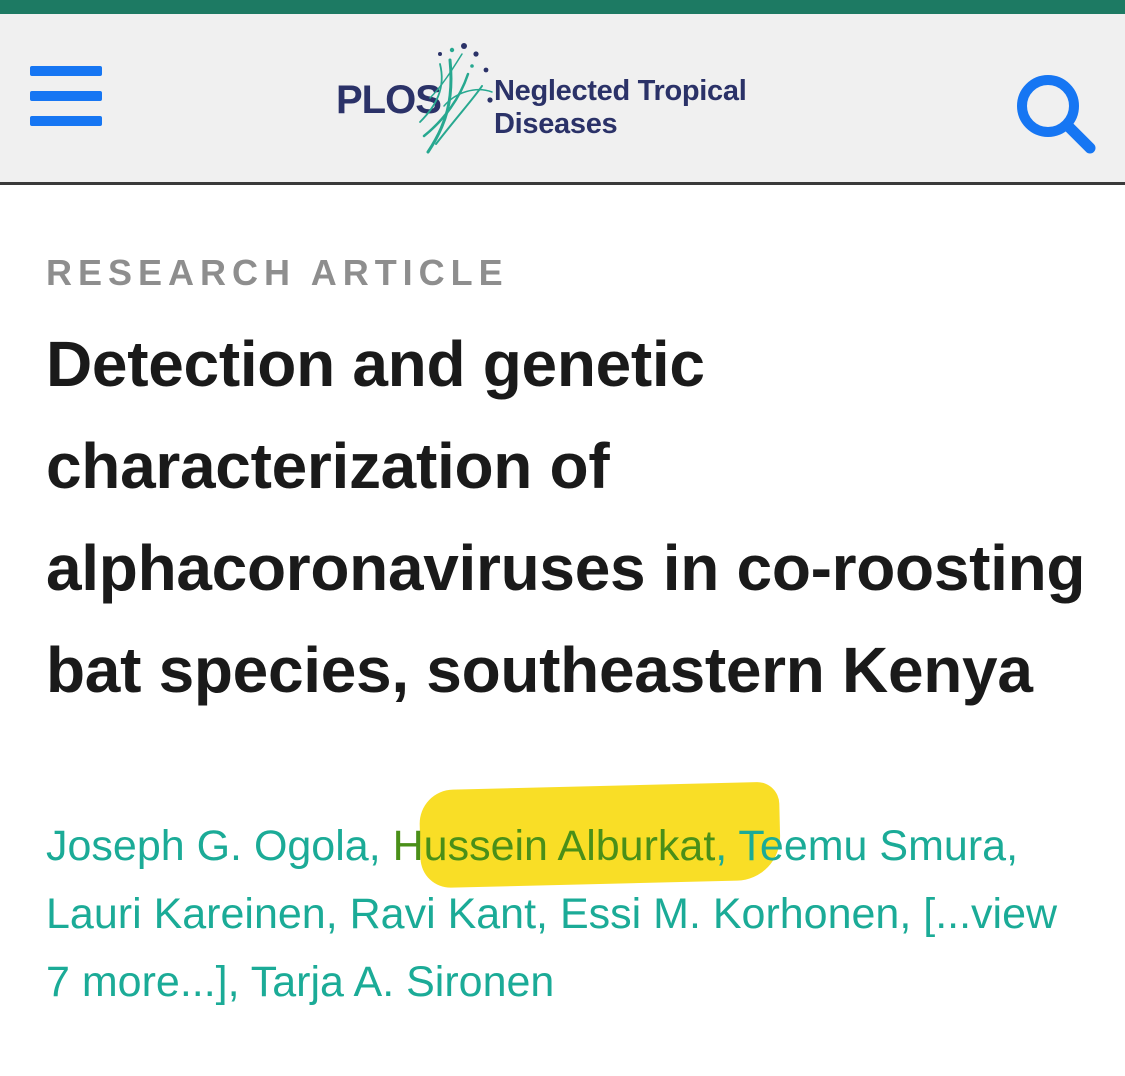  I want to click on author-link: Tarja A. Sironen, so click(403, 982).